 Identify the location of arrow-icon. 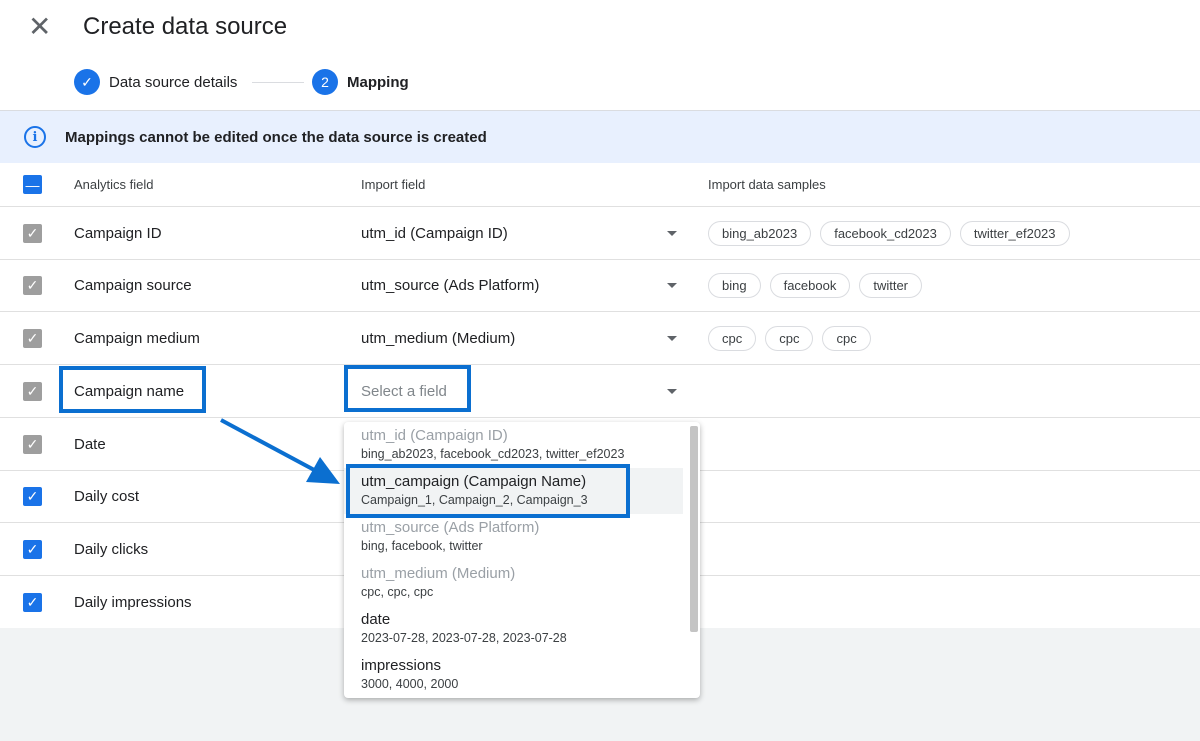
(280, 451).